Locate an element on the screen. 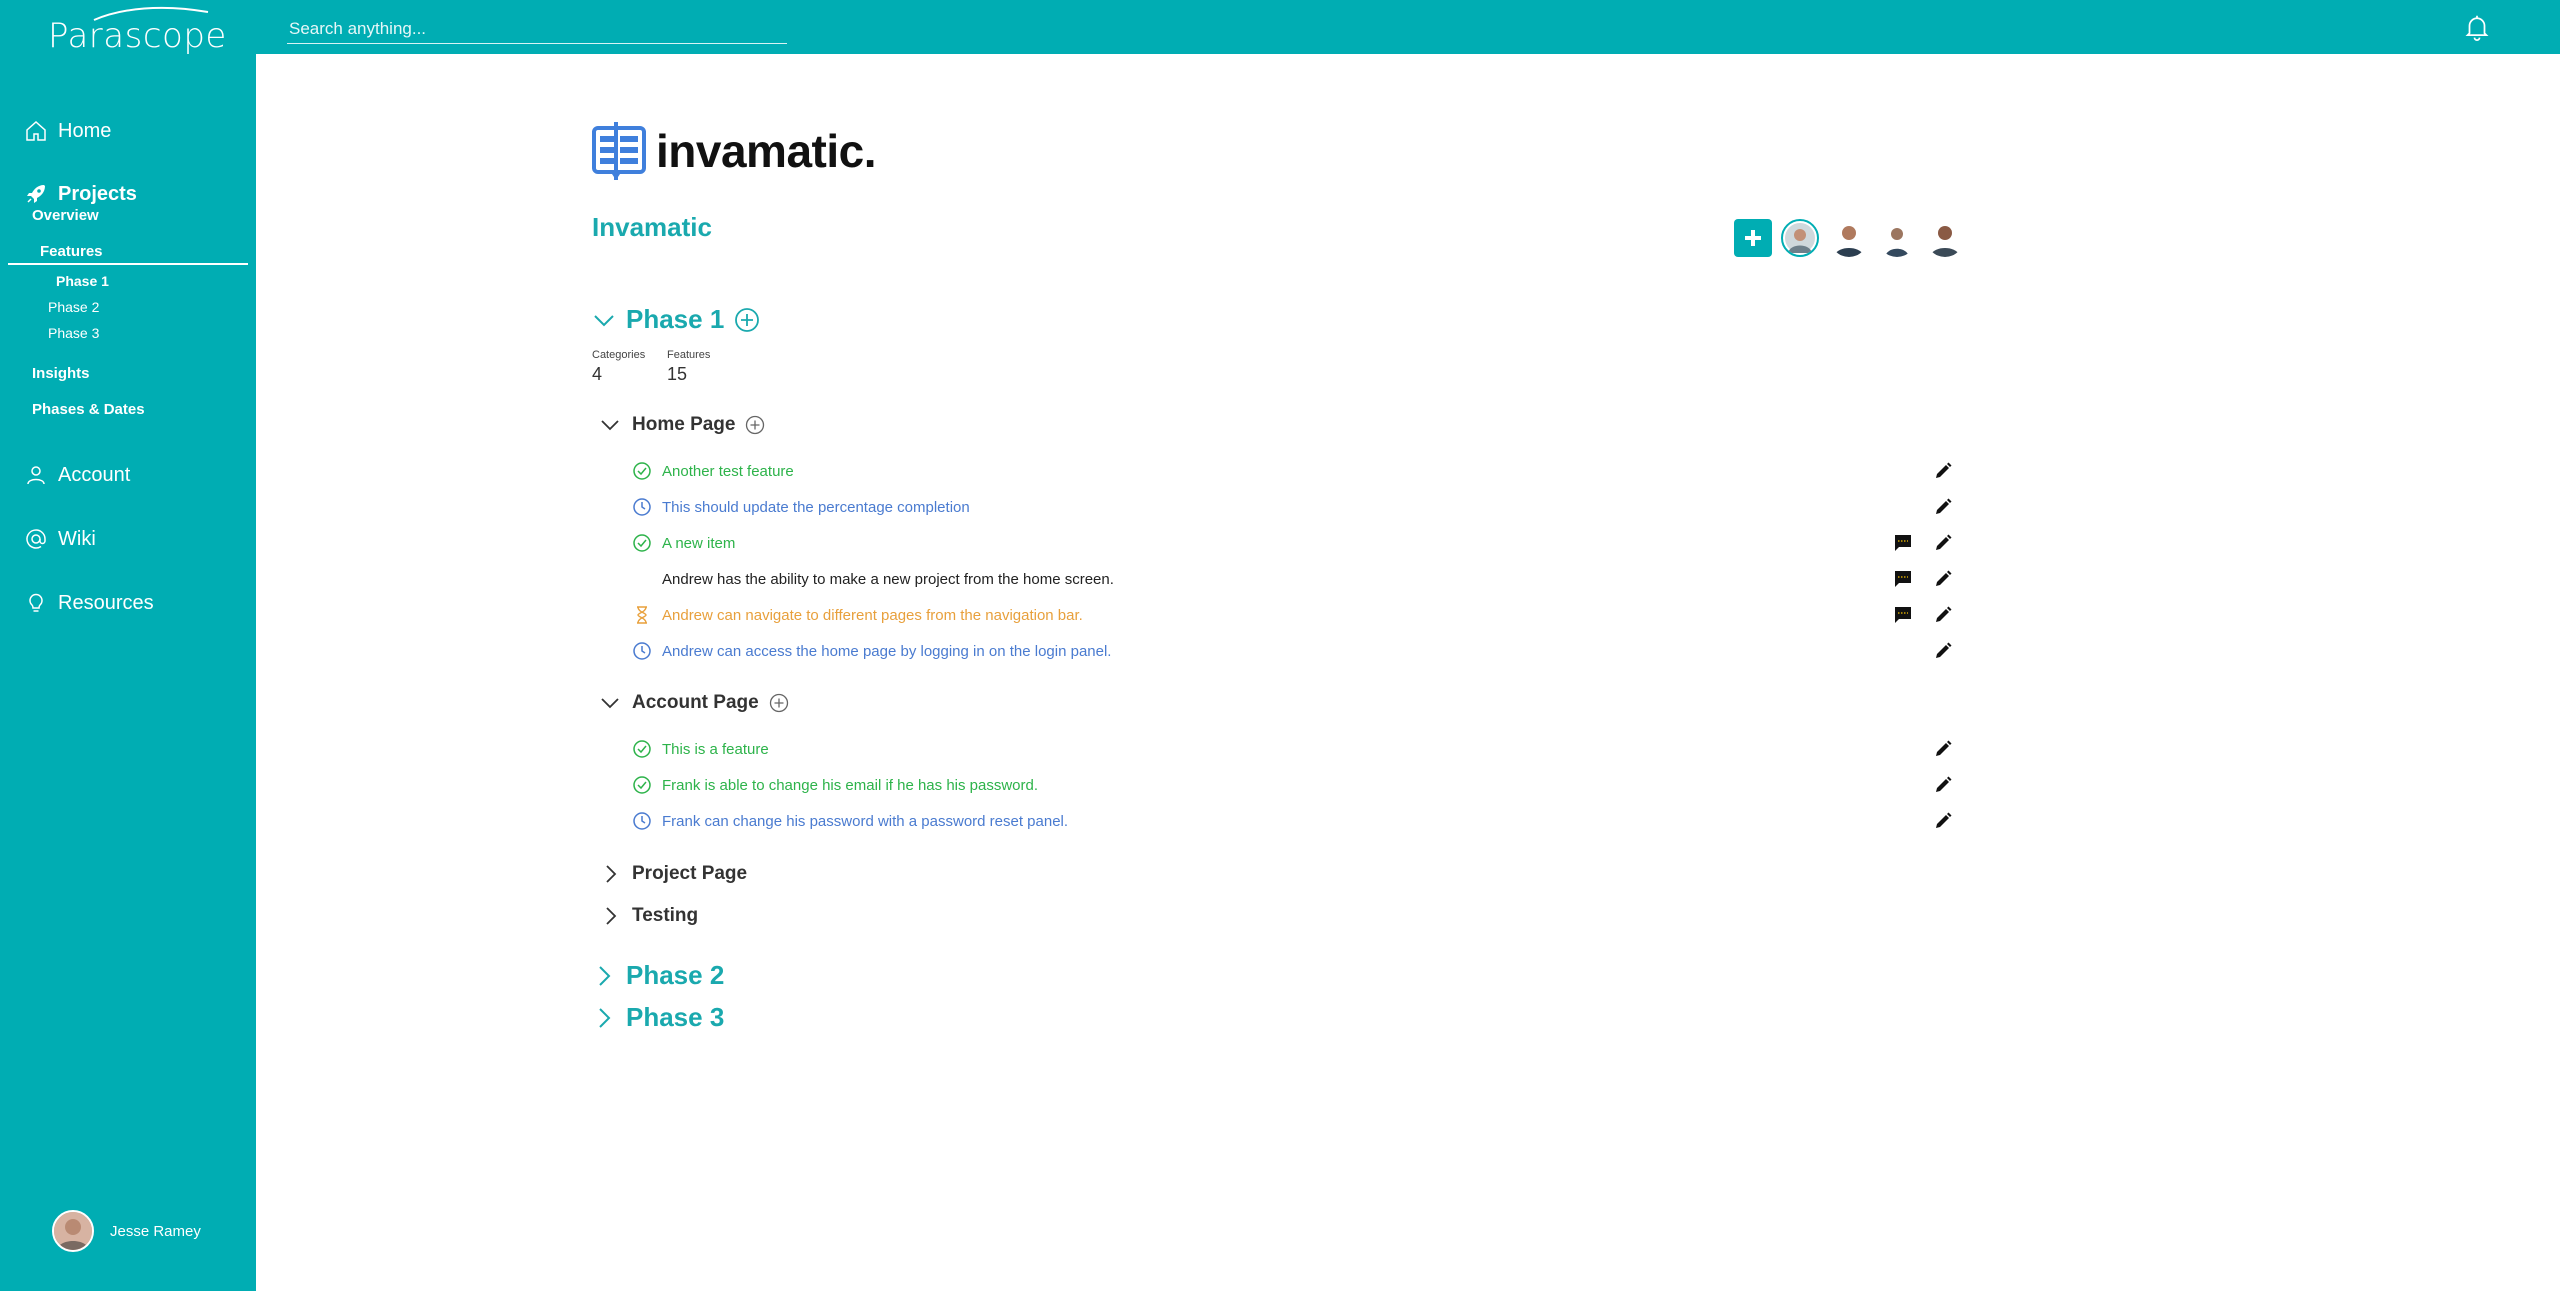 This screenshot has height=1291, width=2560. sidebar-sub-features: Features is located at coordinates (71, 251).